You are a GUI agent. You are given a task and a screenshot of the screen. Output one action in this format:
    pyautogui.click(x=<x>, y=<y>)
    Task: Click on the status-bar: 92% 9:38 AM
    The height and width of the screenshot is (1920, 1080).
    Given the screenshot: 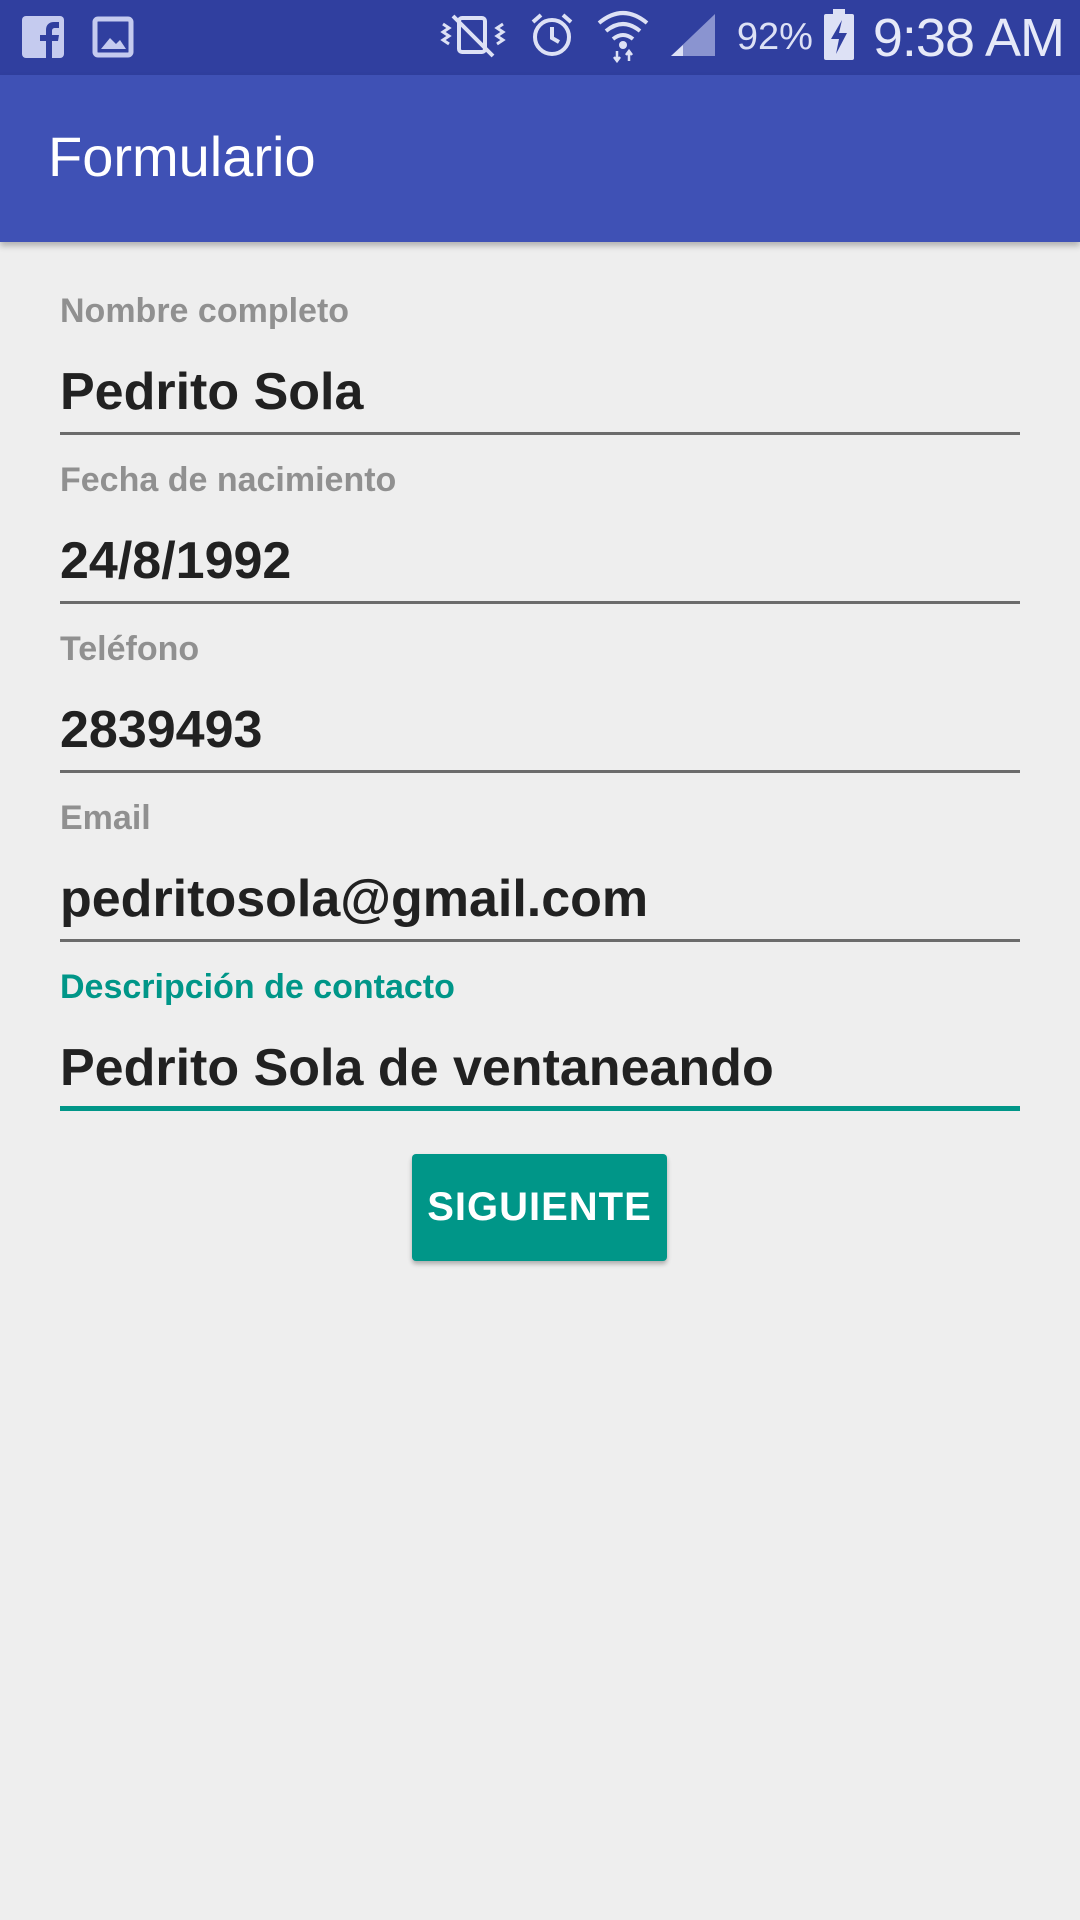 What is the action you would take?
    pyautogui.click(x=540, y=37)
    